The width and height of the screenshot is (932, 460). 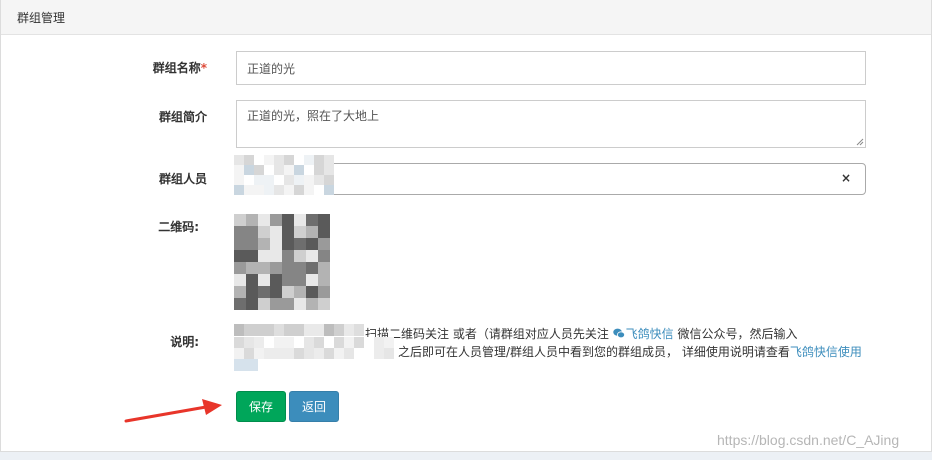 What do you see at coordinates (246, 365) in the screenshot?
I see `blurred-description-end` at bounding box center [246, 365].